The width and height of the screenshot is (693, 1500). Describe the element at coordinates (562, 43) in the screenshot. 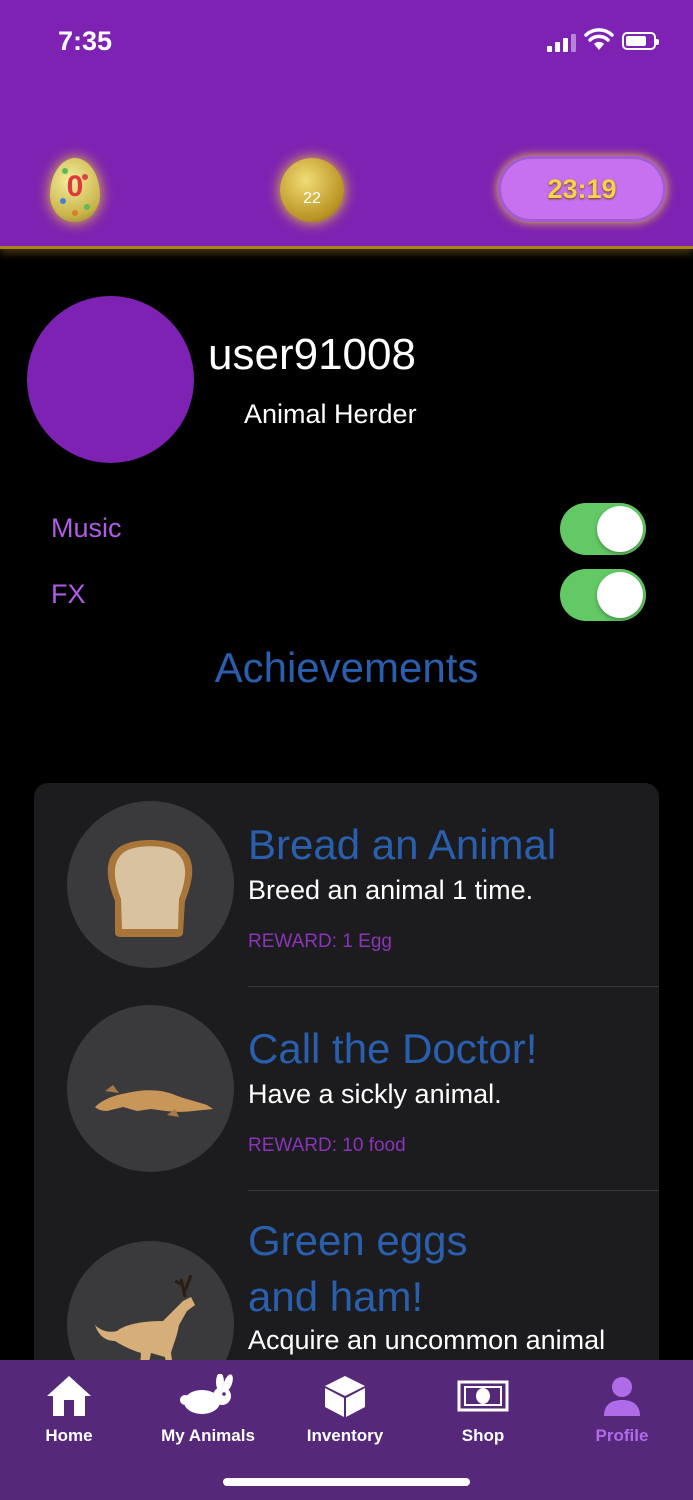

I see `signal-icon` at that location.